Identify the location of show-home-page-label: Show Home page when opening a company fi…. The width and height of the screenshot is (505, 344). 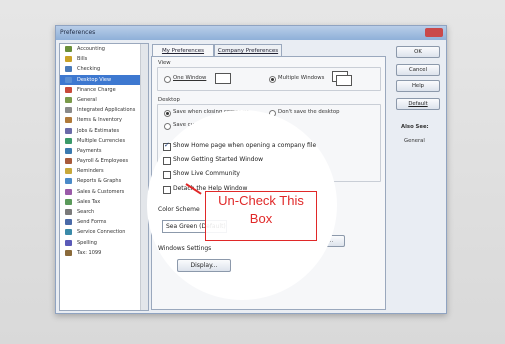
(245, 145).